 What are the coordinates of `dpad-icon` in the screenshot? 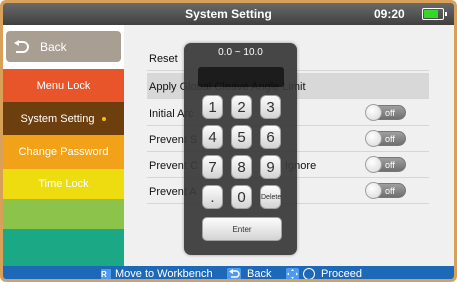 It's located at (292, 273).